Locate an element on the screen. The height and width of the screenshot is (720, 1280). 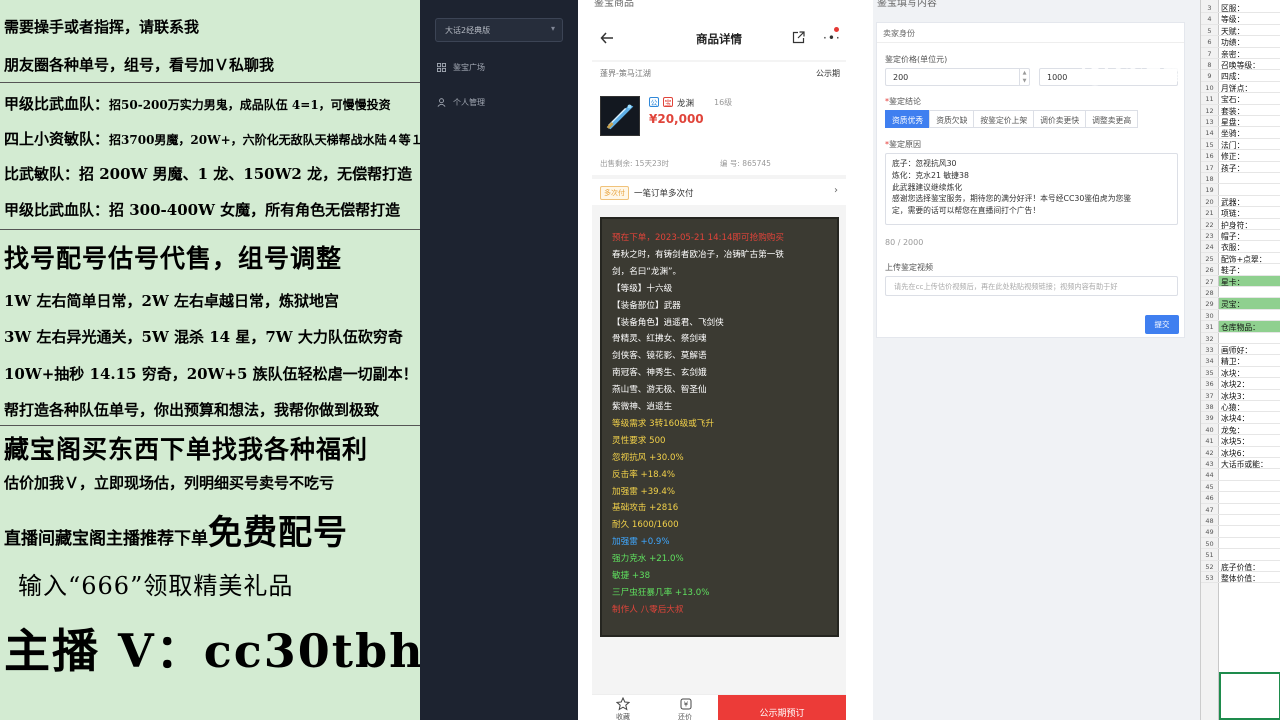
bargain-label: 还价 is located at coordinates (685, 716).